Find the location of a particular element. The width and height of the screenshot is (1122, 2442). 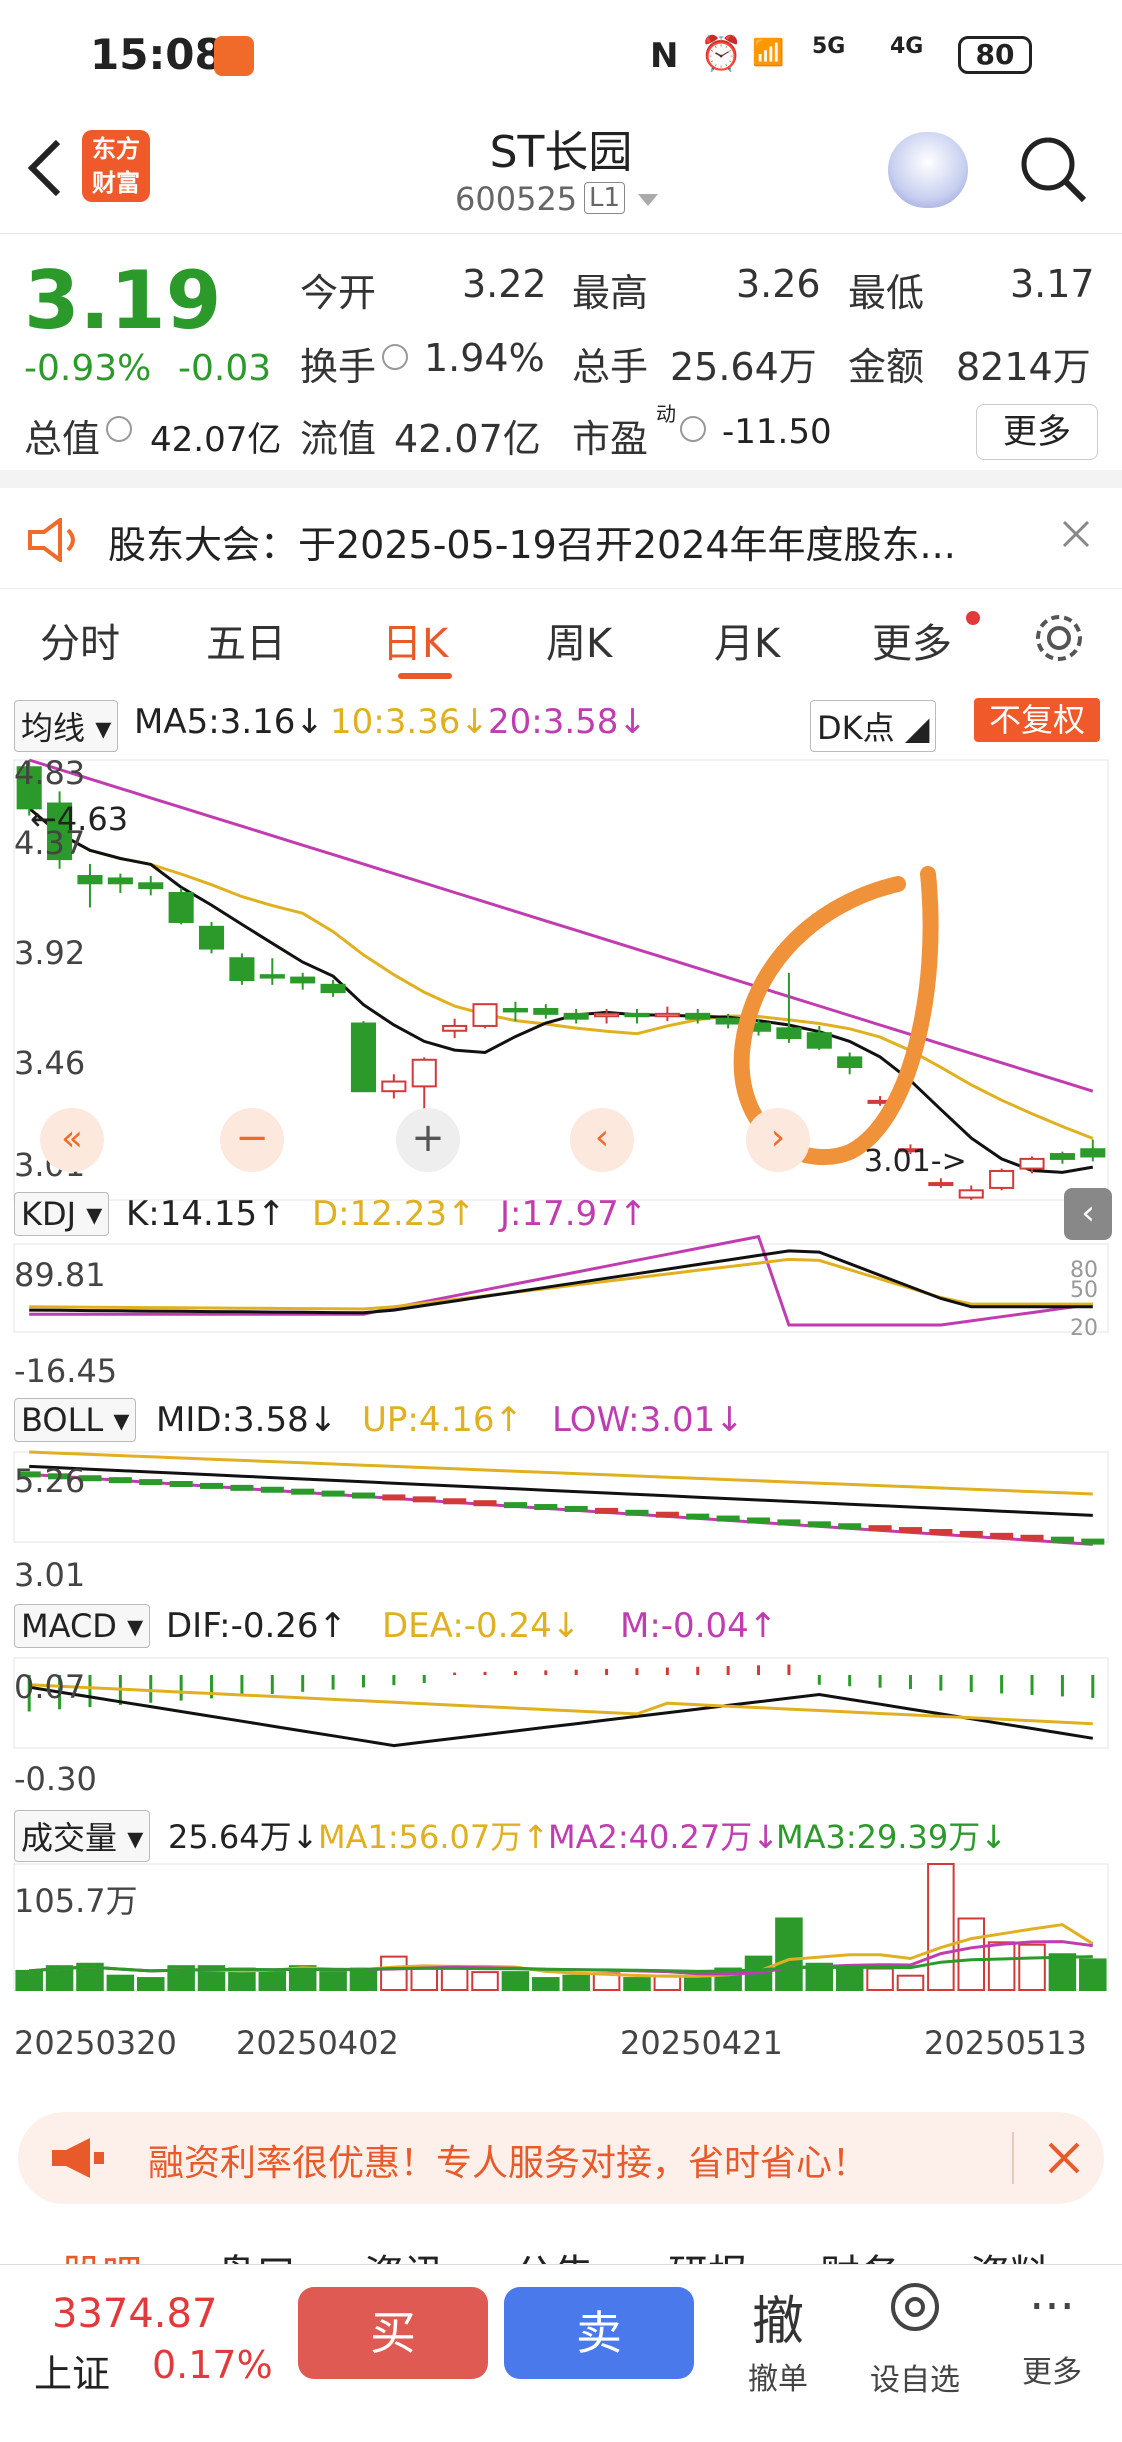

app-notification-icon is located at coordinates (234, 56).